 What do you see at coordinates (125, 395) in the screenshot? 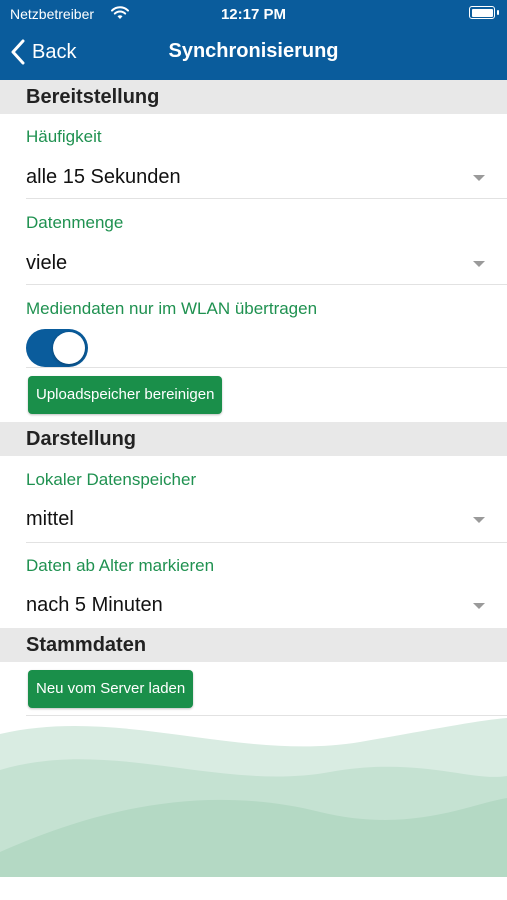
I see `uploadspeicher-bereinigen-button: Uploadspeicher bereinigen` at bounding box center [125, 395].